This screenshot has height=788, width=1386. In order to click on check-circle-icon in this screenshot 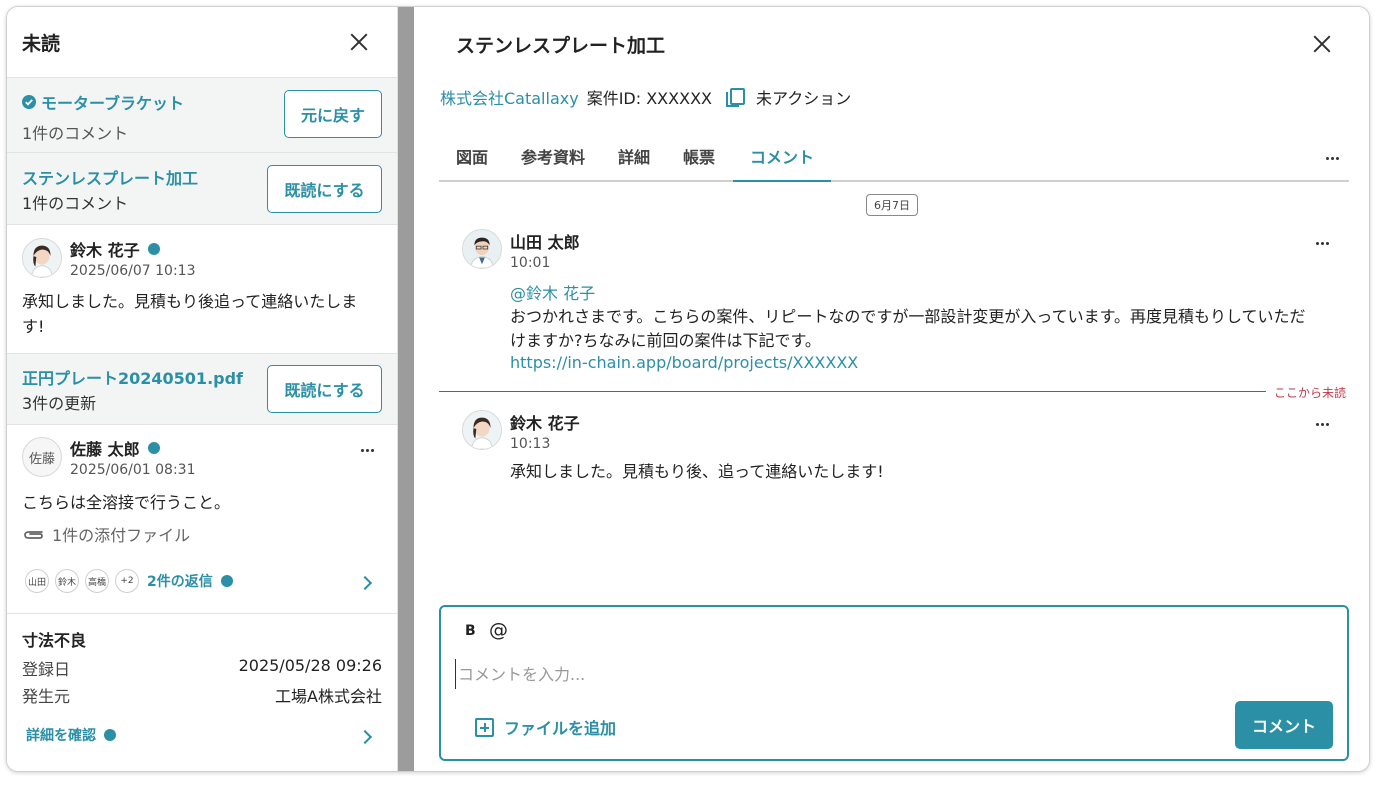, I will do `click(29, 102)`.